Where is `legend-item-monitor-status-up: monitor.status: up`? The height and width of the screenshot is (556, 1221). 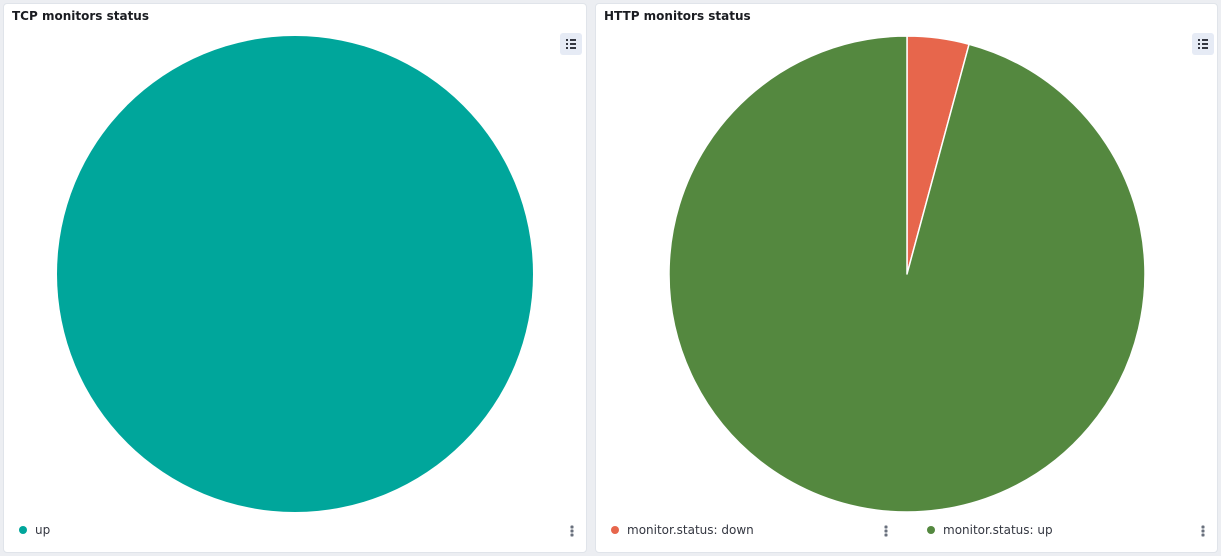
legend-item-monitor-status-up: monitor.status: up is located at coordinates (990, 530).